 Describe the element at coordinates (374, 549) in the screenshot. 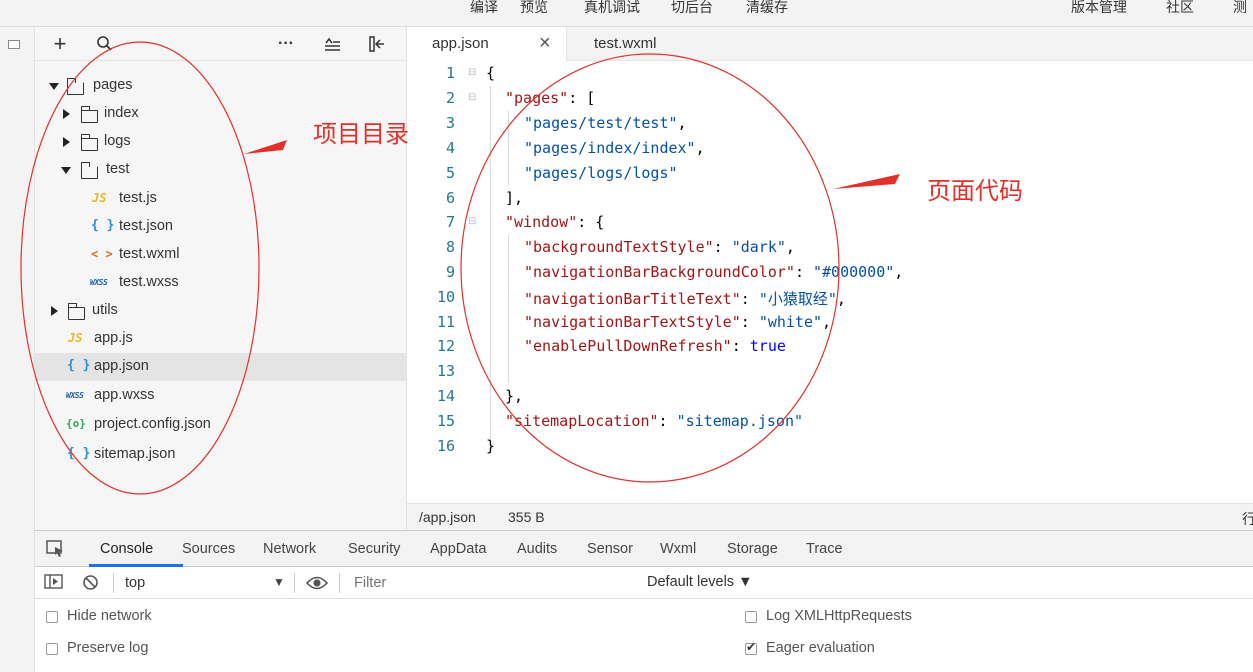

I see `tab-security: Security` at that location.